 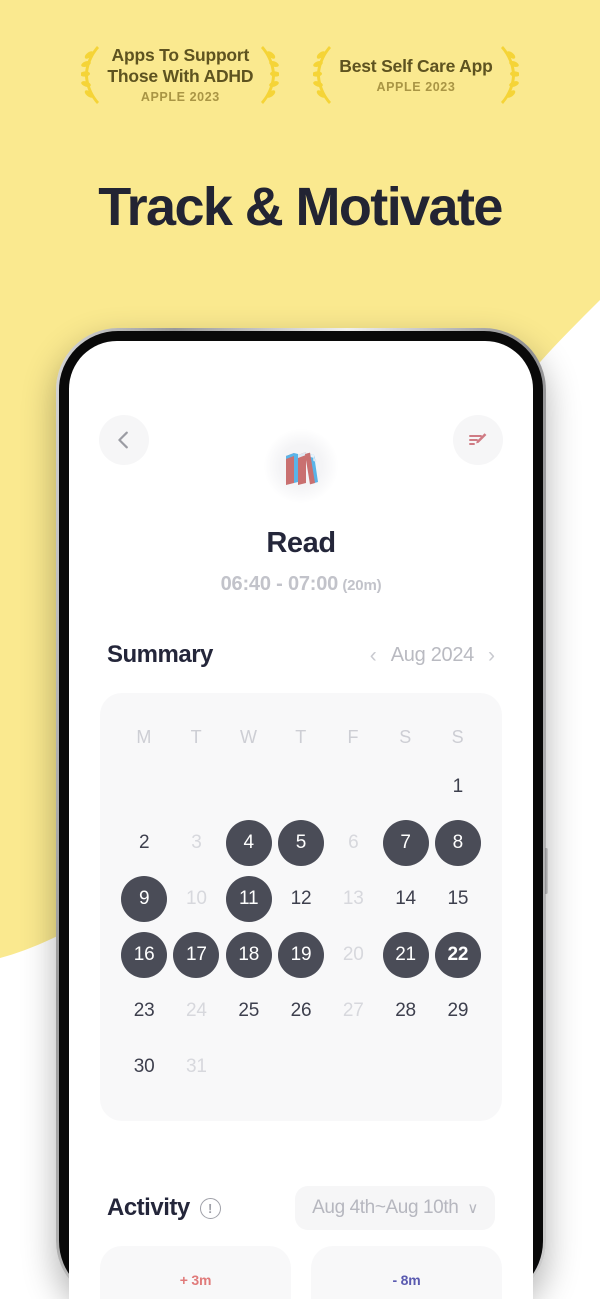 I want to click on date-range-dropdown: Aug 4th~Aug 10th ∨, so click(x=395, y=1208).